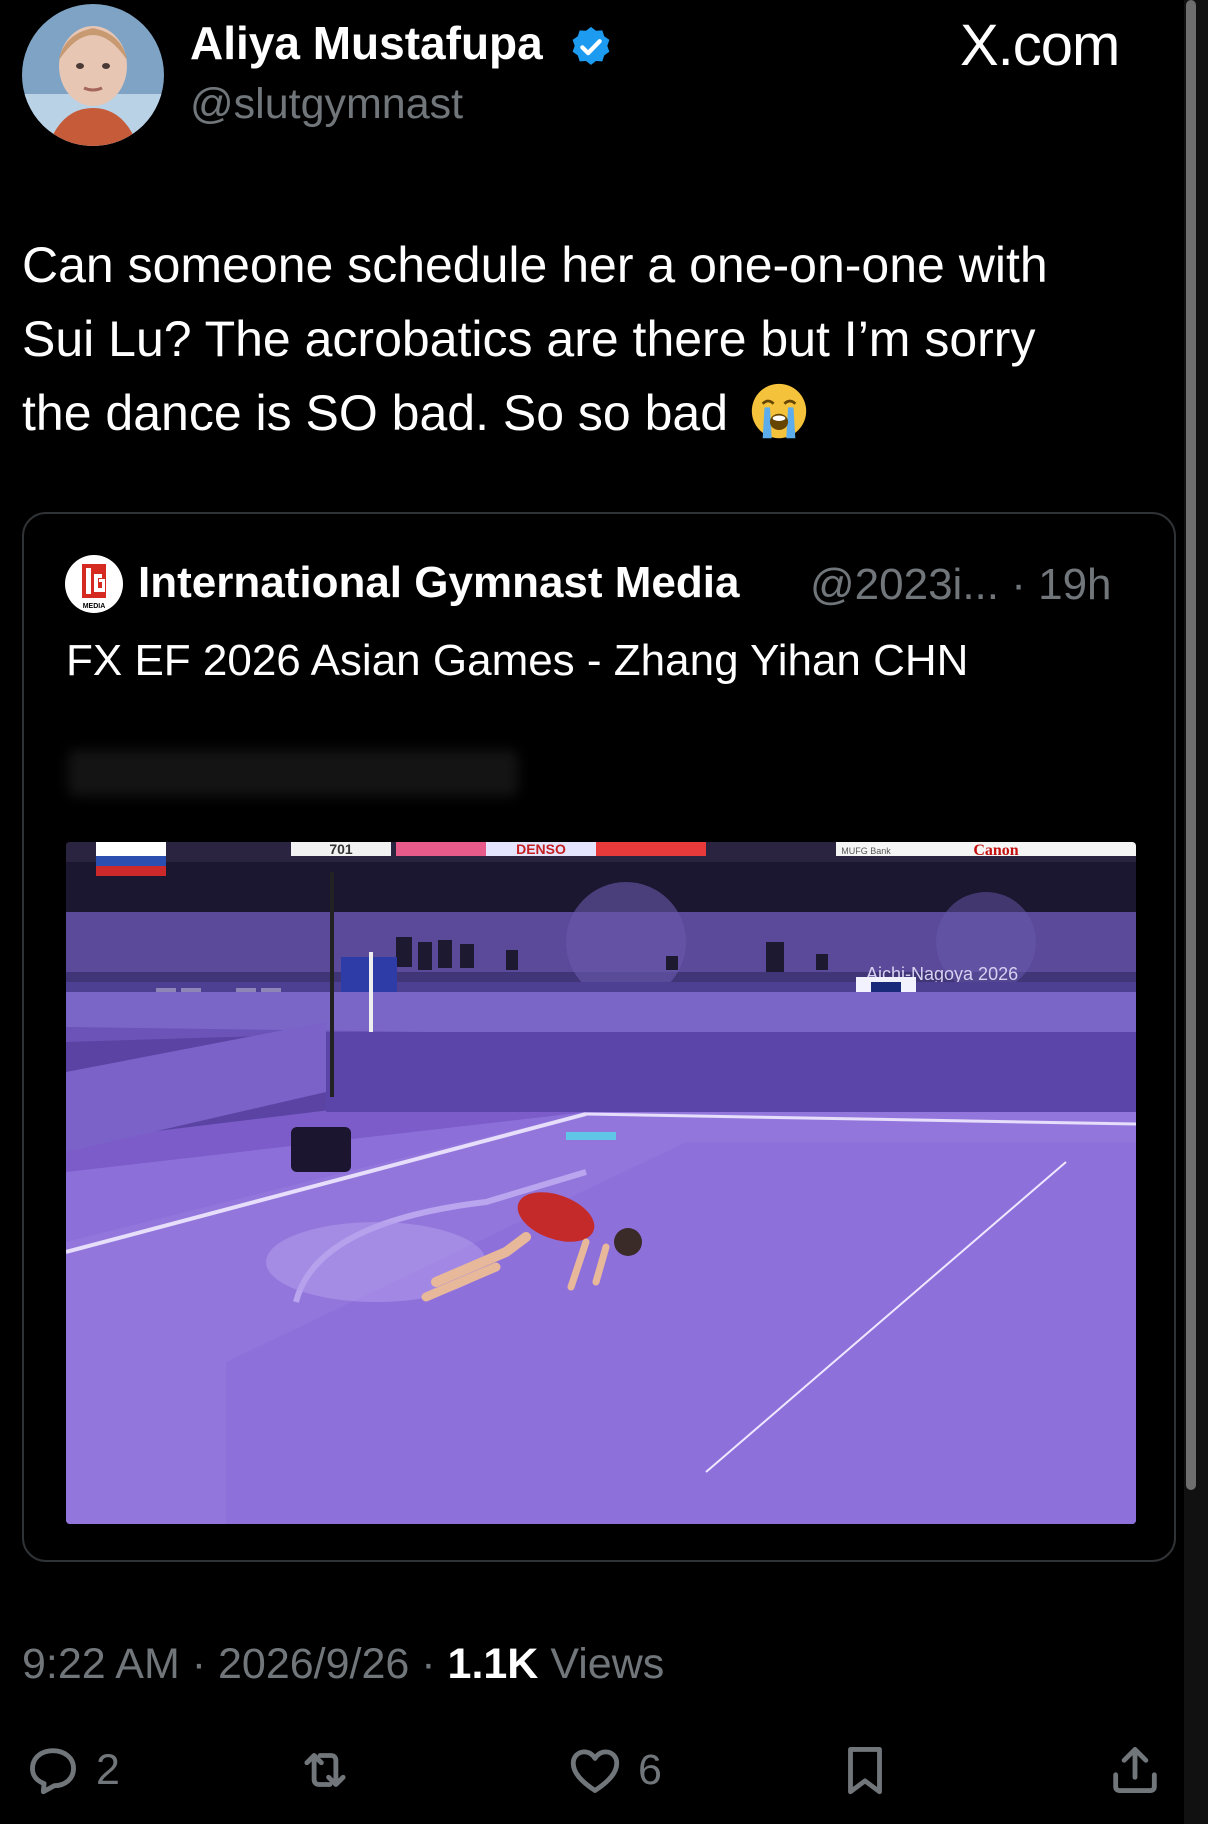 The height and width of the screenshot is (1824, 1208). Describe the element at coordinates (108, 1769) in the screenshot. I see `reply-count: 2` at that location.